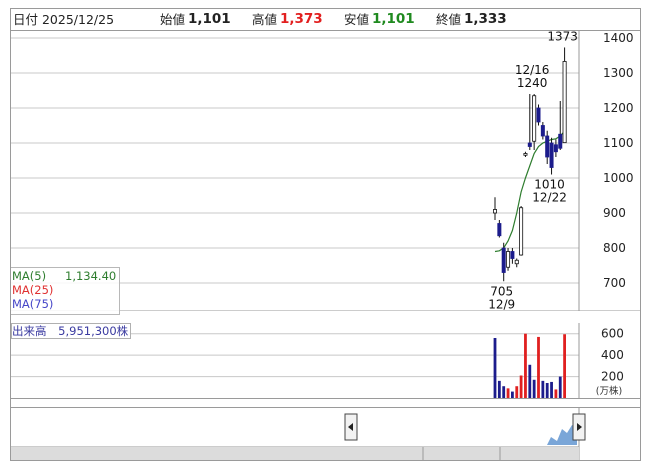 Image resolution: width=653 pixels, height=470 pixels. I want to click on low-label: 安値, so click(357, 19).